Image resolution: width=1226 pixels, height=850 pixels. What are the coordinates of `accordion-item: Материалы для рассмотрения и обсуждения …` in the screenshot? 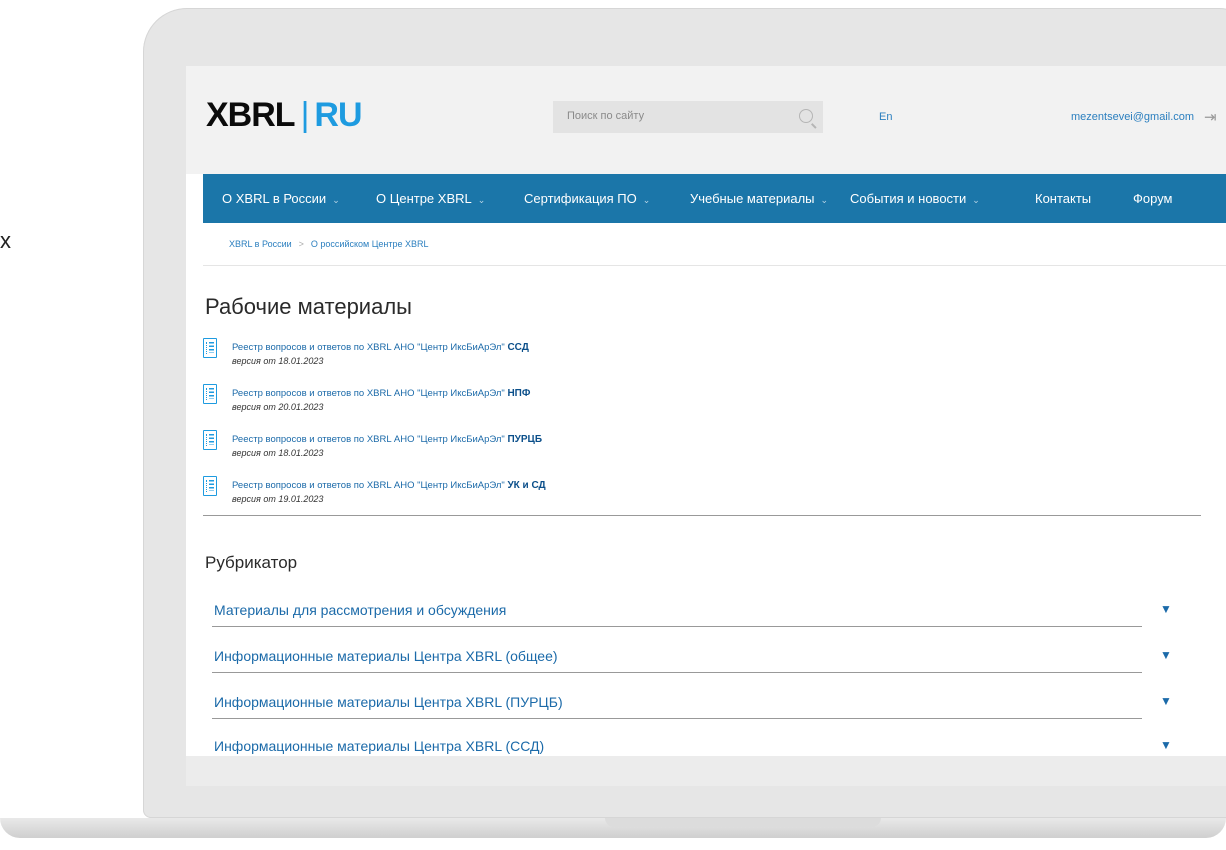 It's located at (707, 620).